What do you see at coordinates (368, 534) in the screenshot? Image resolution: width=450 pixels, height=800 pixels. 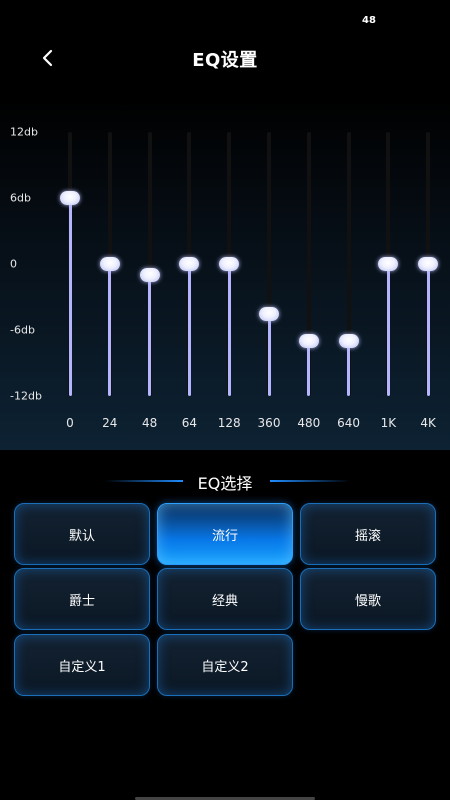 I see `preset-button: 摇滚` at bounding box center [368, 534].